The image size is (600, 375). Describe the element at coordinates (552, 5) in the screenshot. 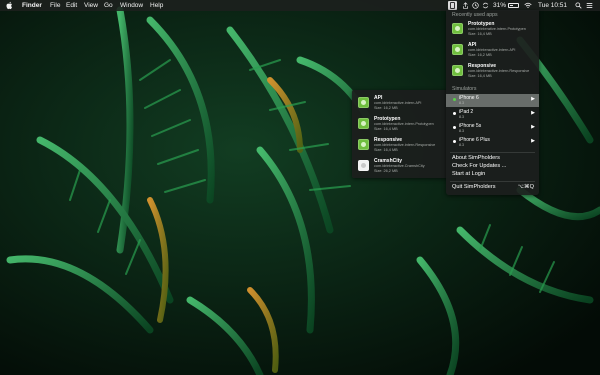

I see `clock: Tue 10:51` at that location.